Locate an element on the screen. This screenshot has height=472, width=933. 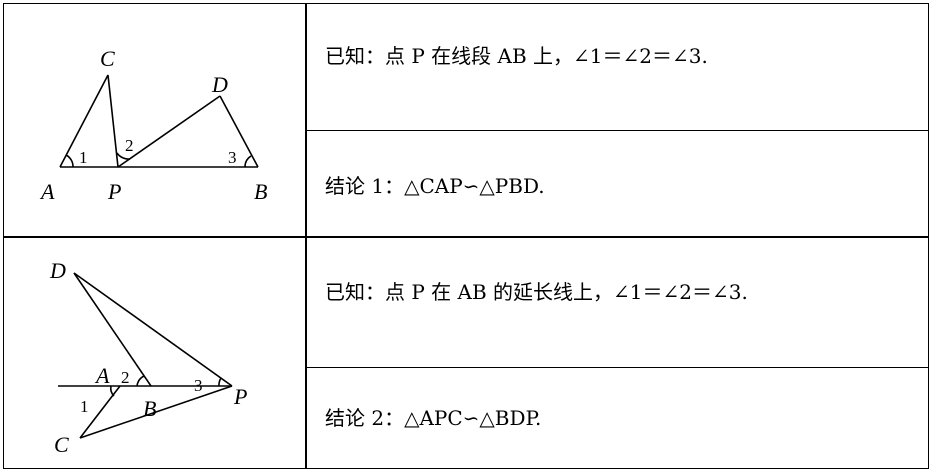
row2-conclusion-text: 结论 2：△APC∽△BDP. is located at coordinates (433, 418).